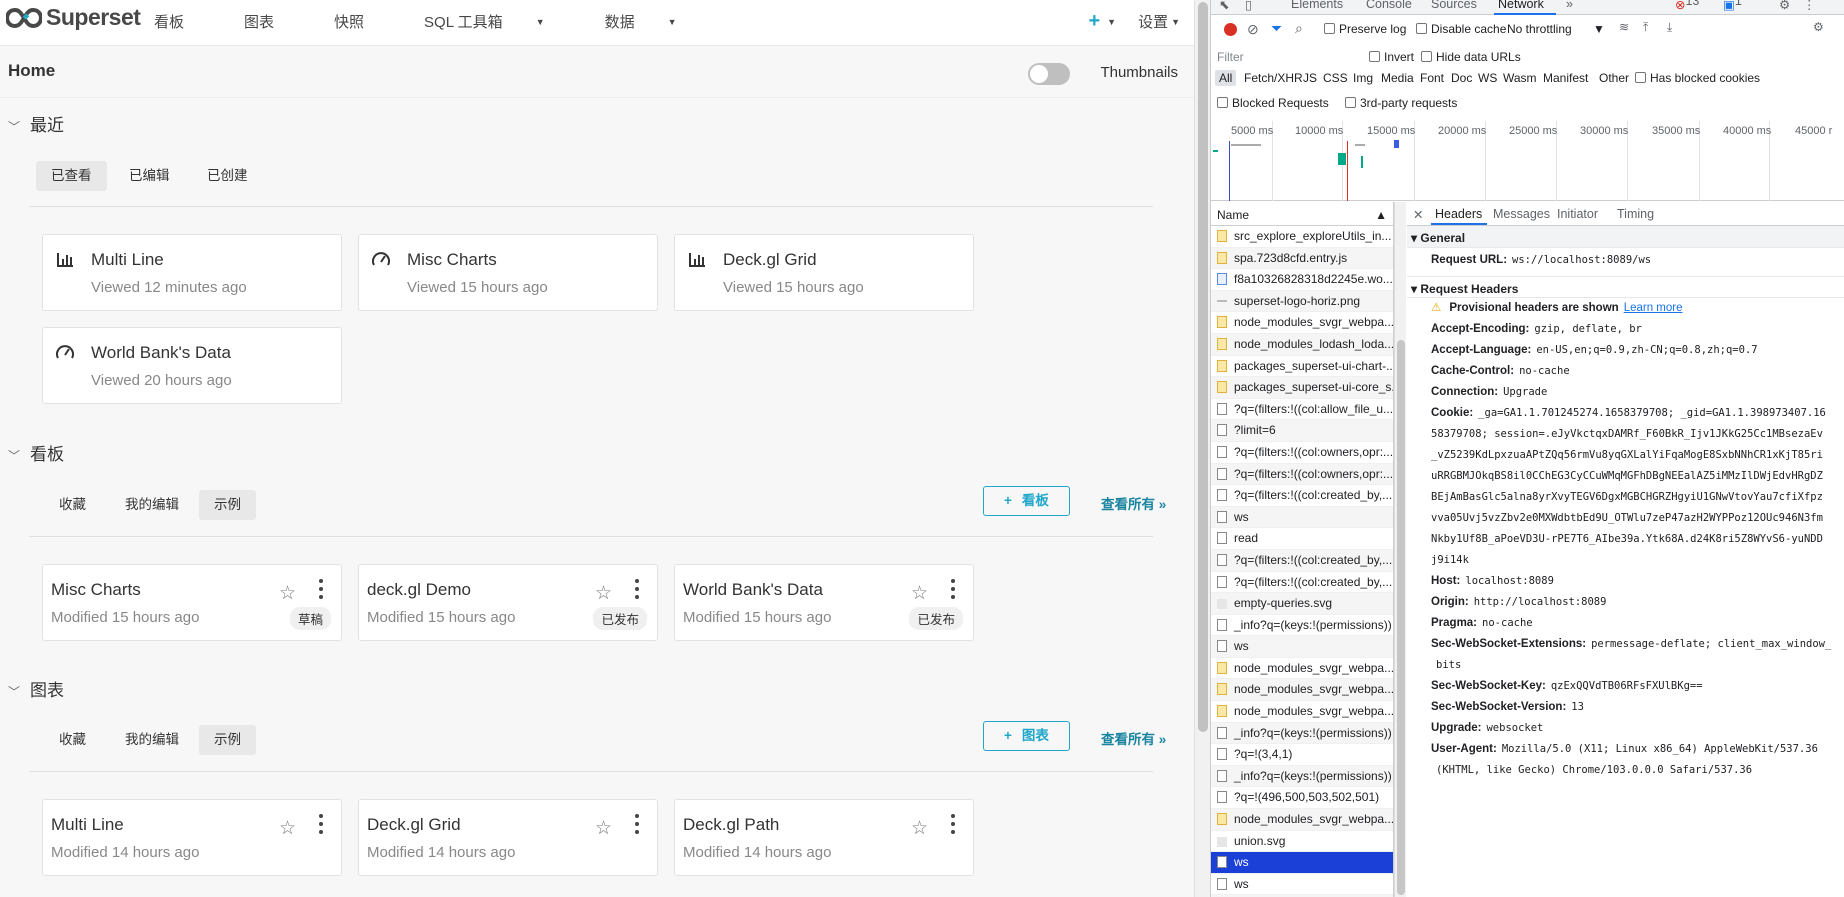 This screenshot has width=1844, height=897. Describe the element at coordinates (36, 688) in the screenshot. I see `section-charts-header: ﹀ 图表` at that location.